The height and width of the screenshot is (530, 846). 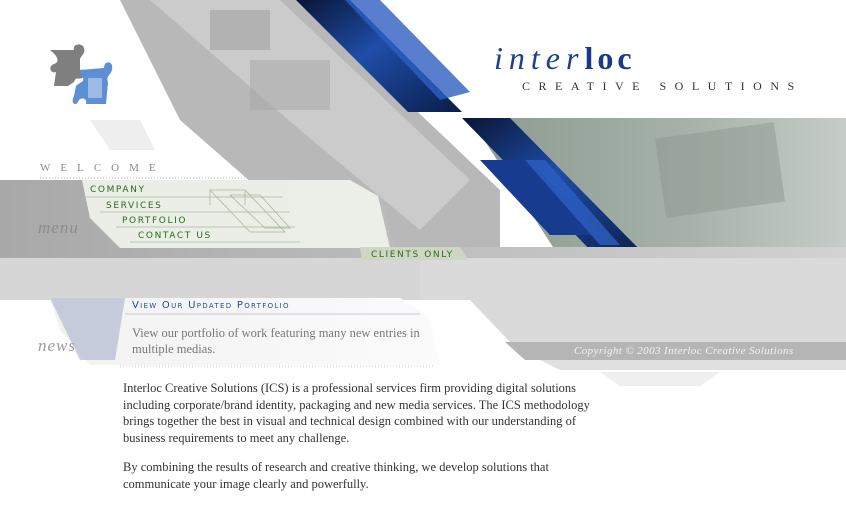 I want to click on nav-services-link: SERVICES, so click(x=134, y=206).